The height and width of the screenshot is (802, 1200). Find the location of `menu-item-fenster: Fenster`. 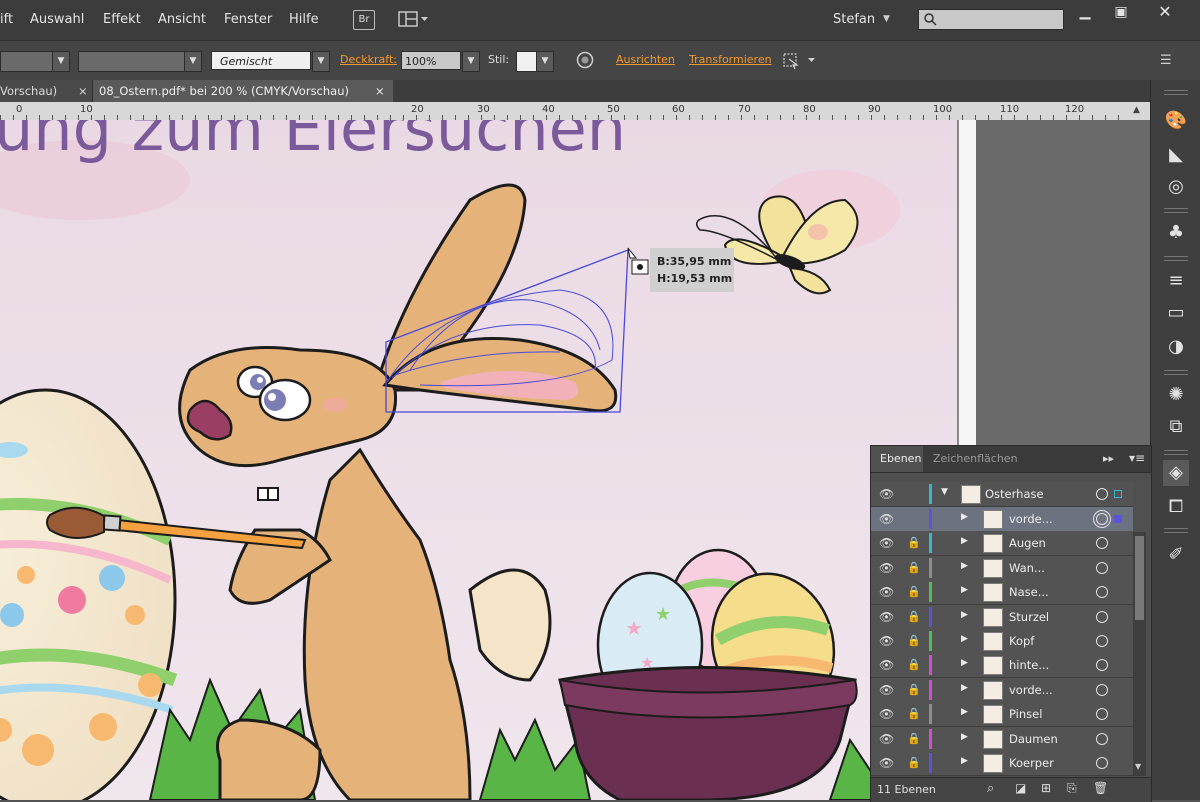

menu-item-fenster: Fenster is located at coordinates (248, 19).